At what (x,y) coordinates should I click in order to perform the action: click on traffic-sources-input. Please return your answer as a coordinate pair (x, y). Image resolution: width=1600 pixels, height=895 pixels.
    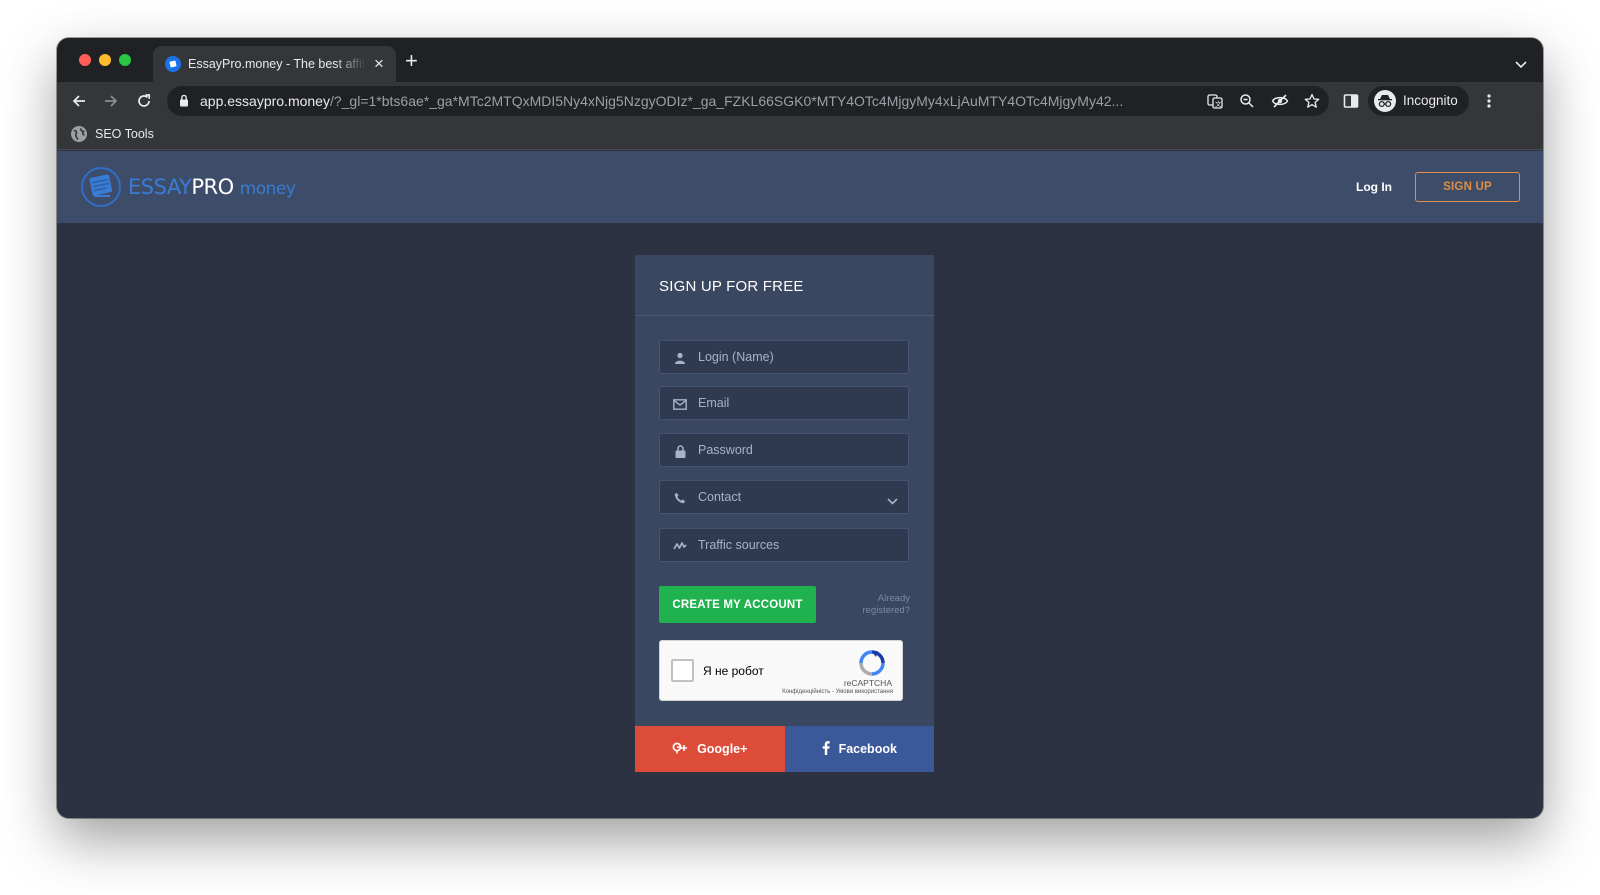
    Looking at the image, I should click on (793, 545).